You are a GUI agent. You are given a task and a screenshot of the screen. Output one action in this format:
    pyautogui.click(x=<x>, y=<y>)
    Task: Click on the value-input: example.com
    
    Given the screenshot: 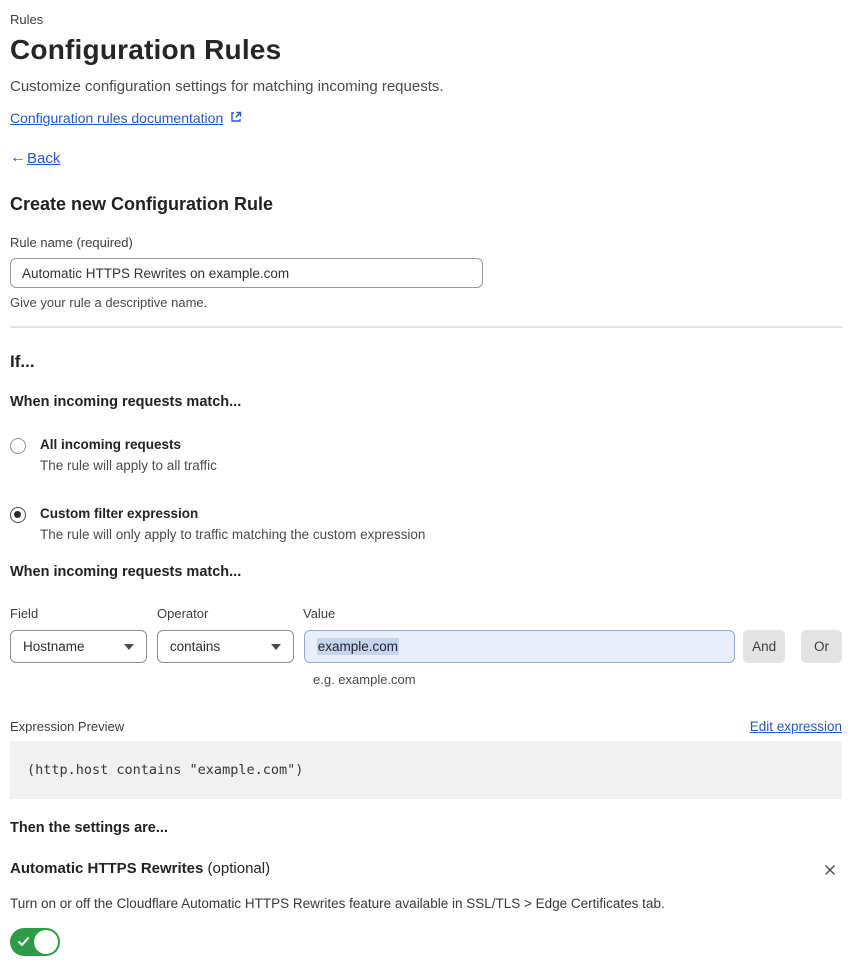 What is the action you would take?
    pyautogui.click(x=519, y=646)
    